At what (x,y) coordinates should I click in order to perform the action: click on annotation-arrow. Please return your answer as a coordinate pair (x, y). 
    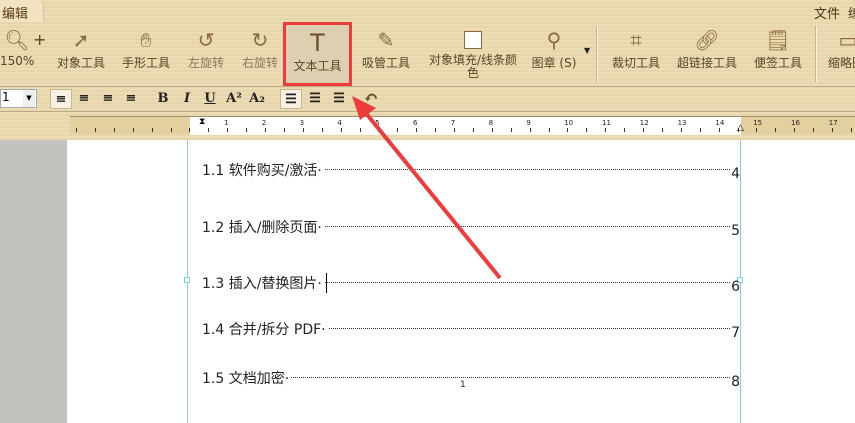
    Looking at the image, I should click on (427, 188).